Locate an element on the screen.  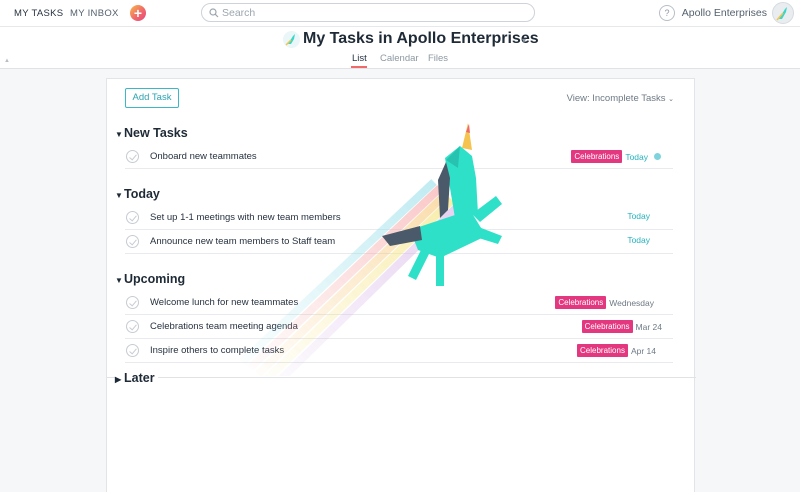
chevron-down-icon: ⌄ is located at coordinates (671, 99).